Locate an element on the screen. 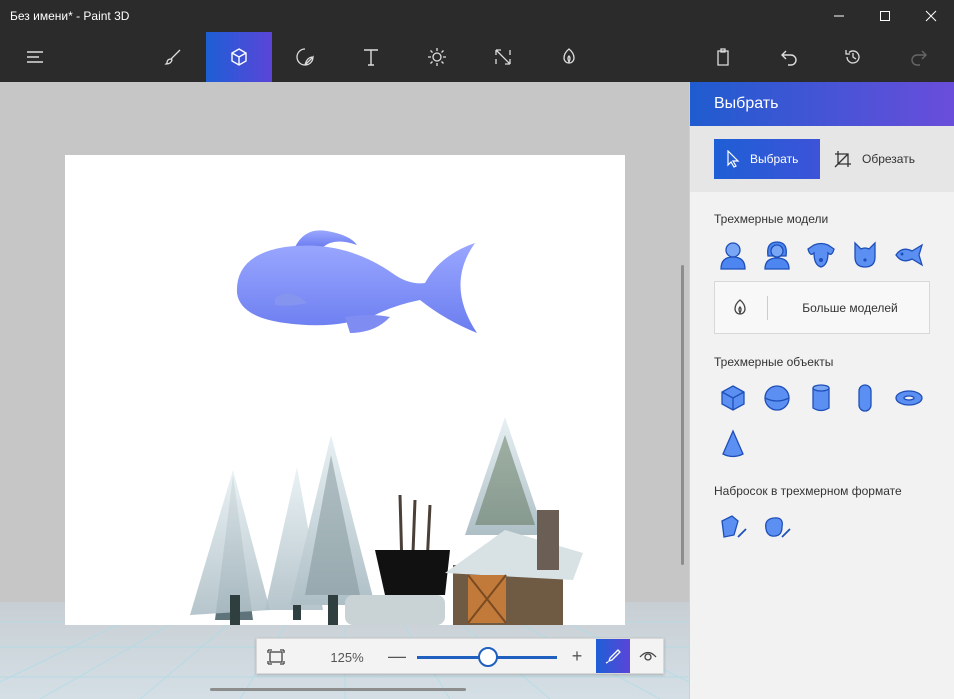 This screenshot has width=954, height=699. soft-doodle-button is located at coordinates (777, 527).